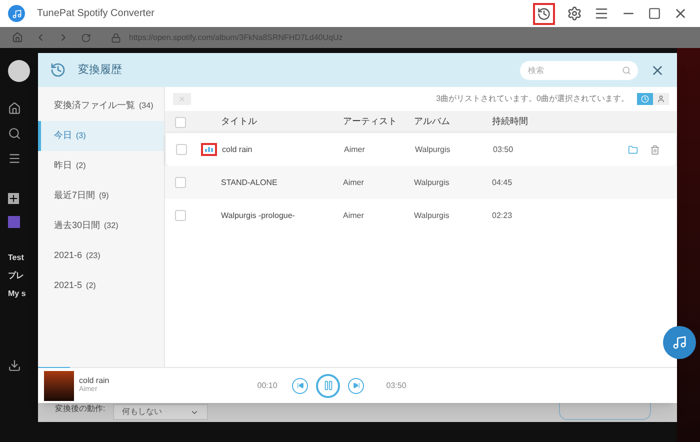 This screenshot has width=700, height=442. Describe the element at coordinates (510, 121) in the screenshot. I see `column-header: 持続時間` at that location.